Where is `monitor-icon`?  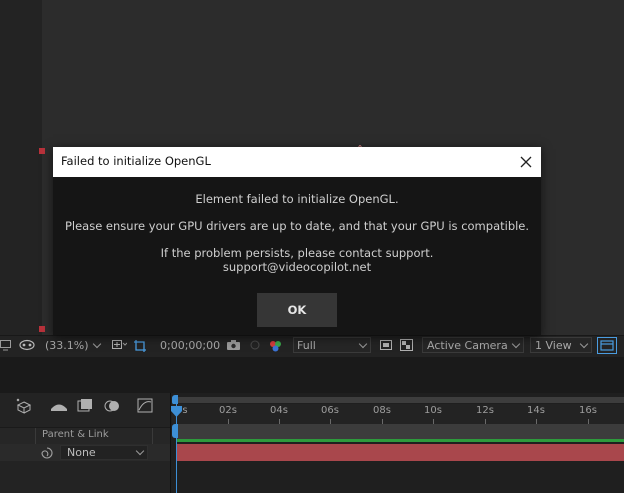
monitor-icon is located at coordinates (6, 345).